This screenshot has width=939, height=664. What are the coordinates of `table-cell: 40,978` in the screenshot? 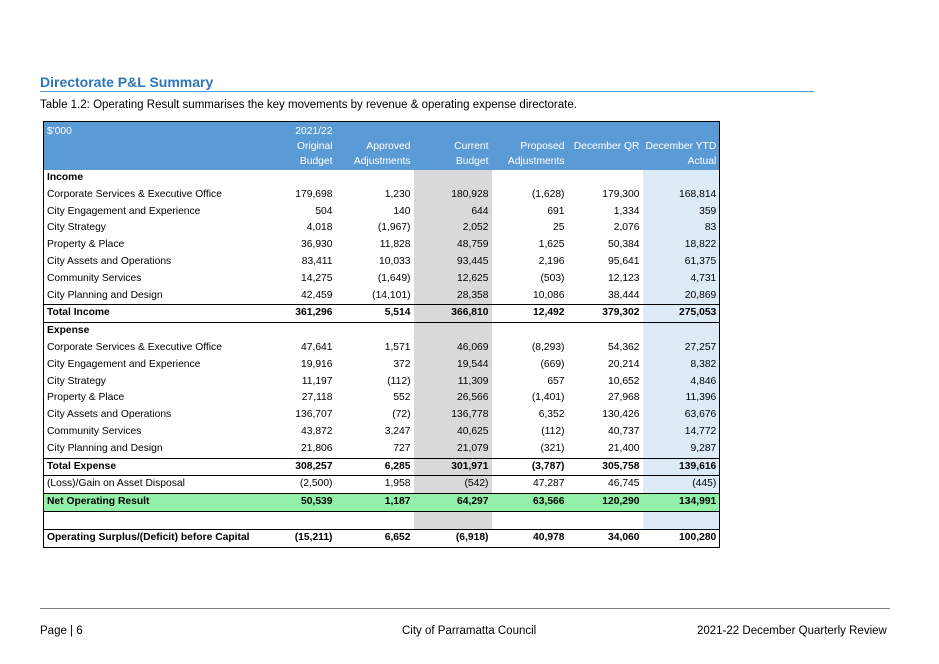 It's located at (529, 538).